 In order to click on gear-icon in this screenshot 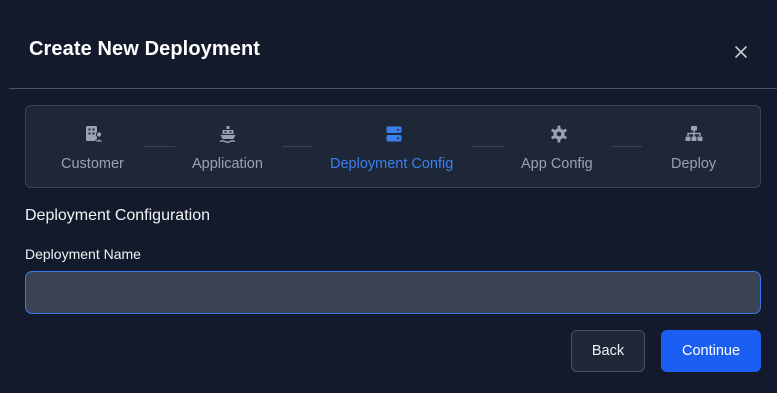, I will do `click(559, 134)`.